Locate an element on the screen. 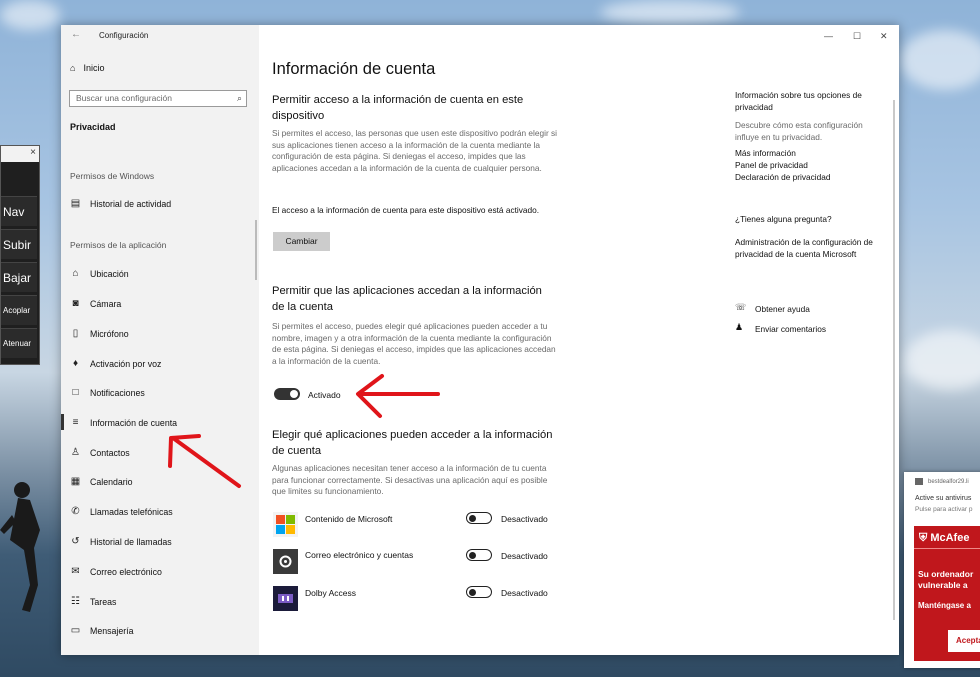  toggle-label: Activado is located at coordinates (324, 395).